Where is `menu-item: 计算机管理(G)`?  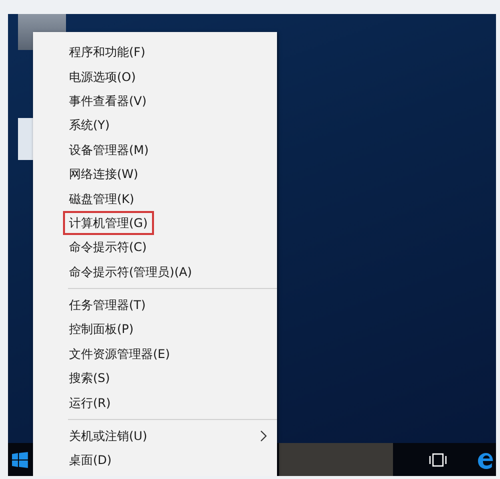 menu-item: 计算机管理(G) is located at coordinates (155, 223).